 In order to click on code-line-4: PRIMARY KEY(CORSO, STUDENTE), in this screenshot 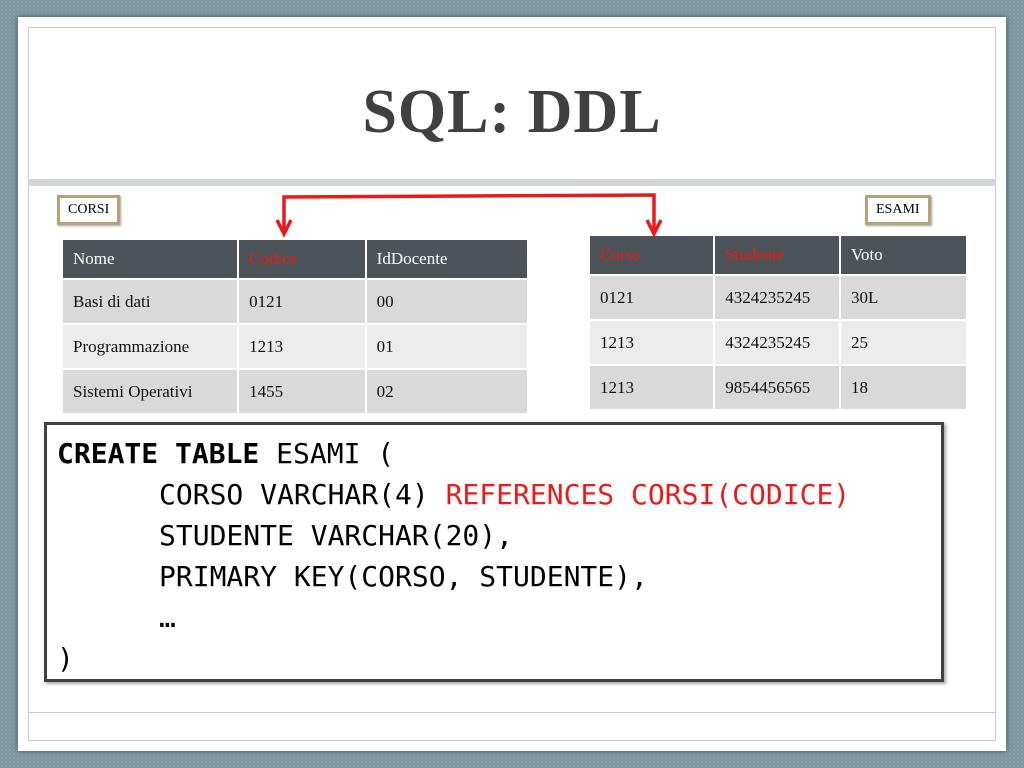, I will do `click(499, 576)`.